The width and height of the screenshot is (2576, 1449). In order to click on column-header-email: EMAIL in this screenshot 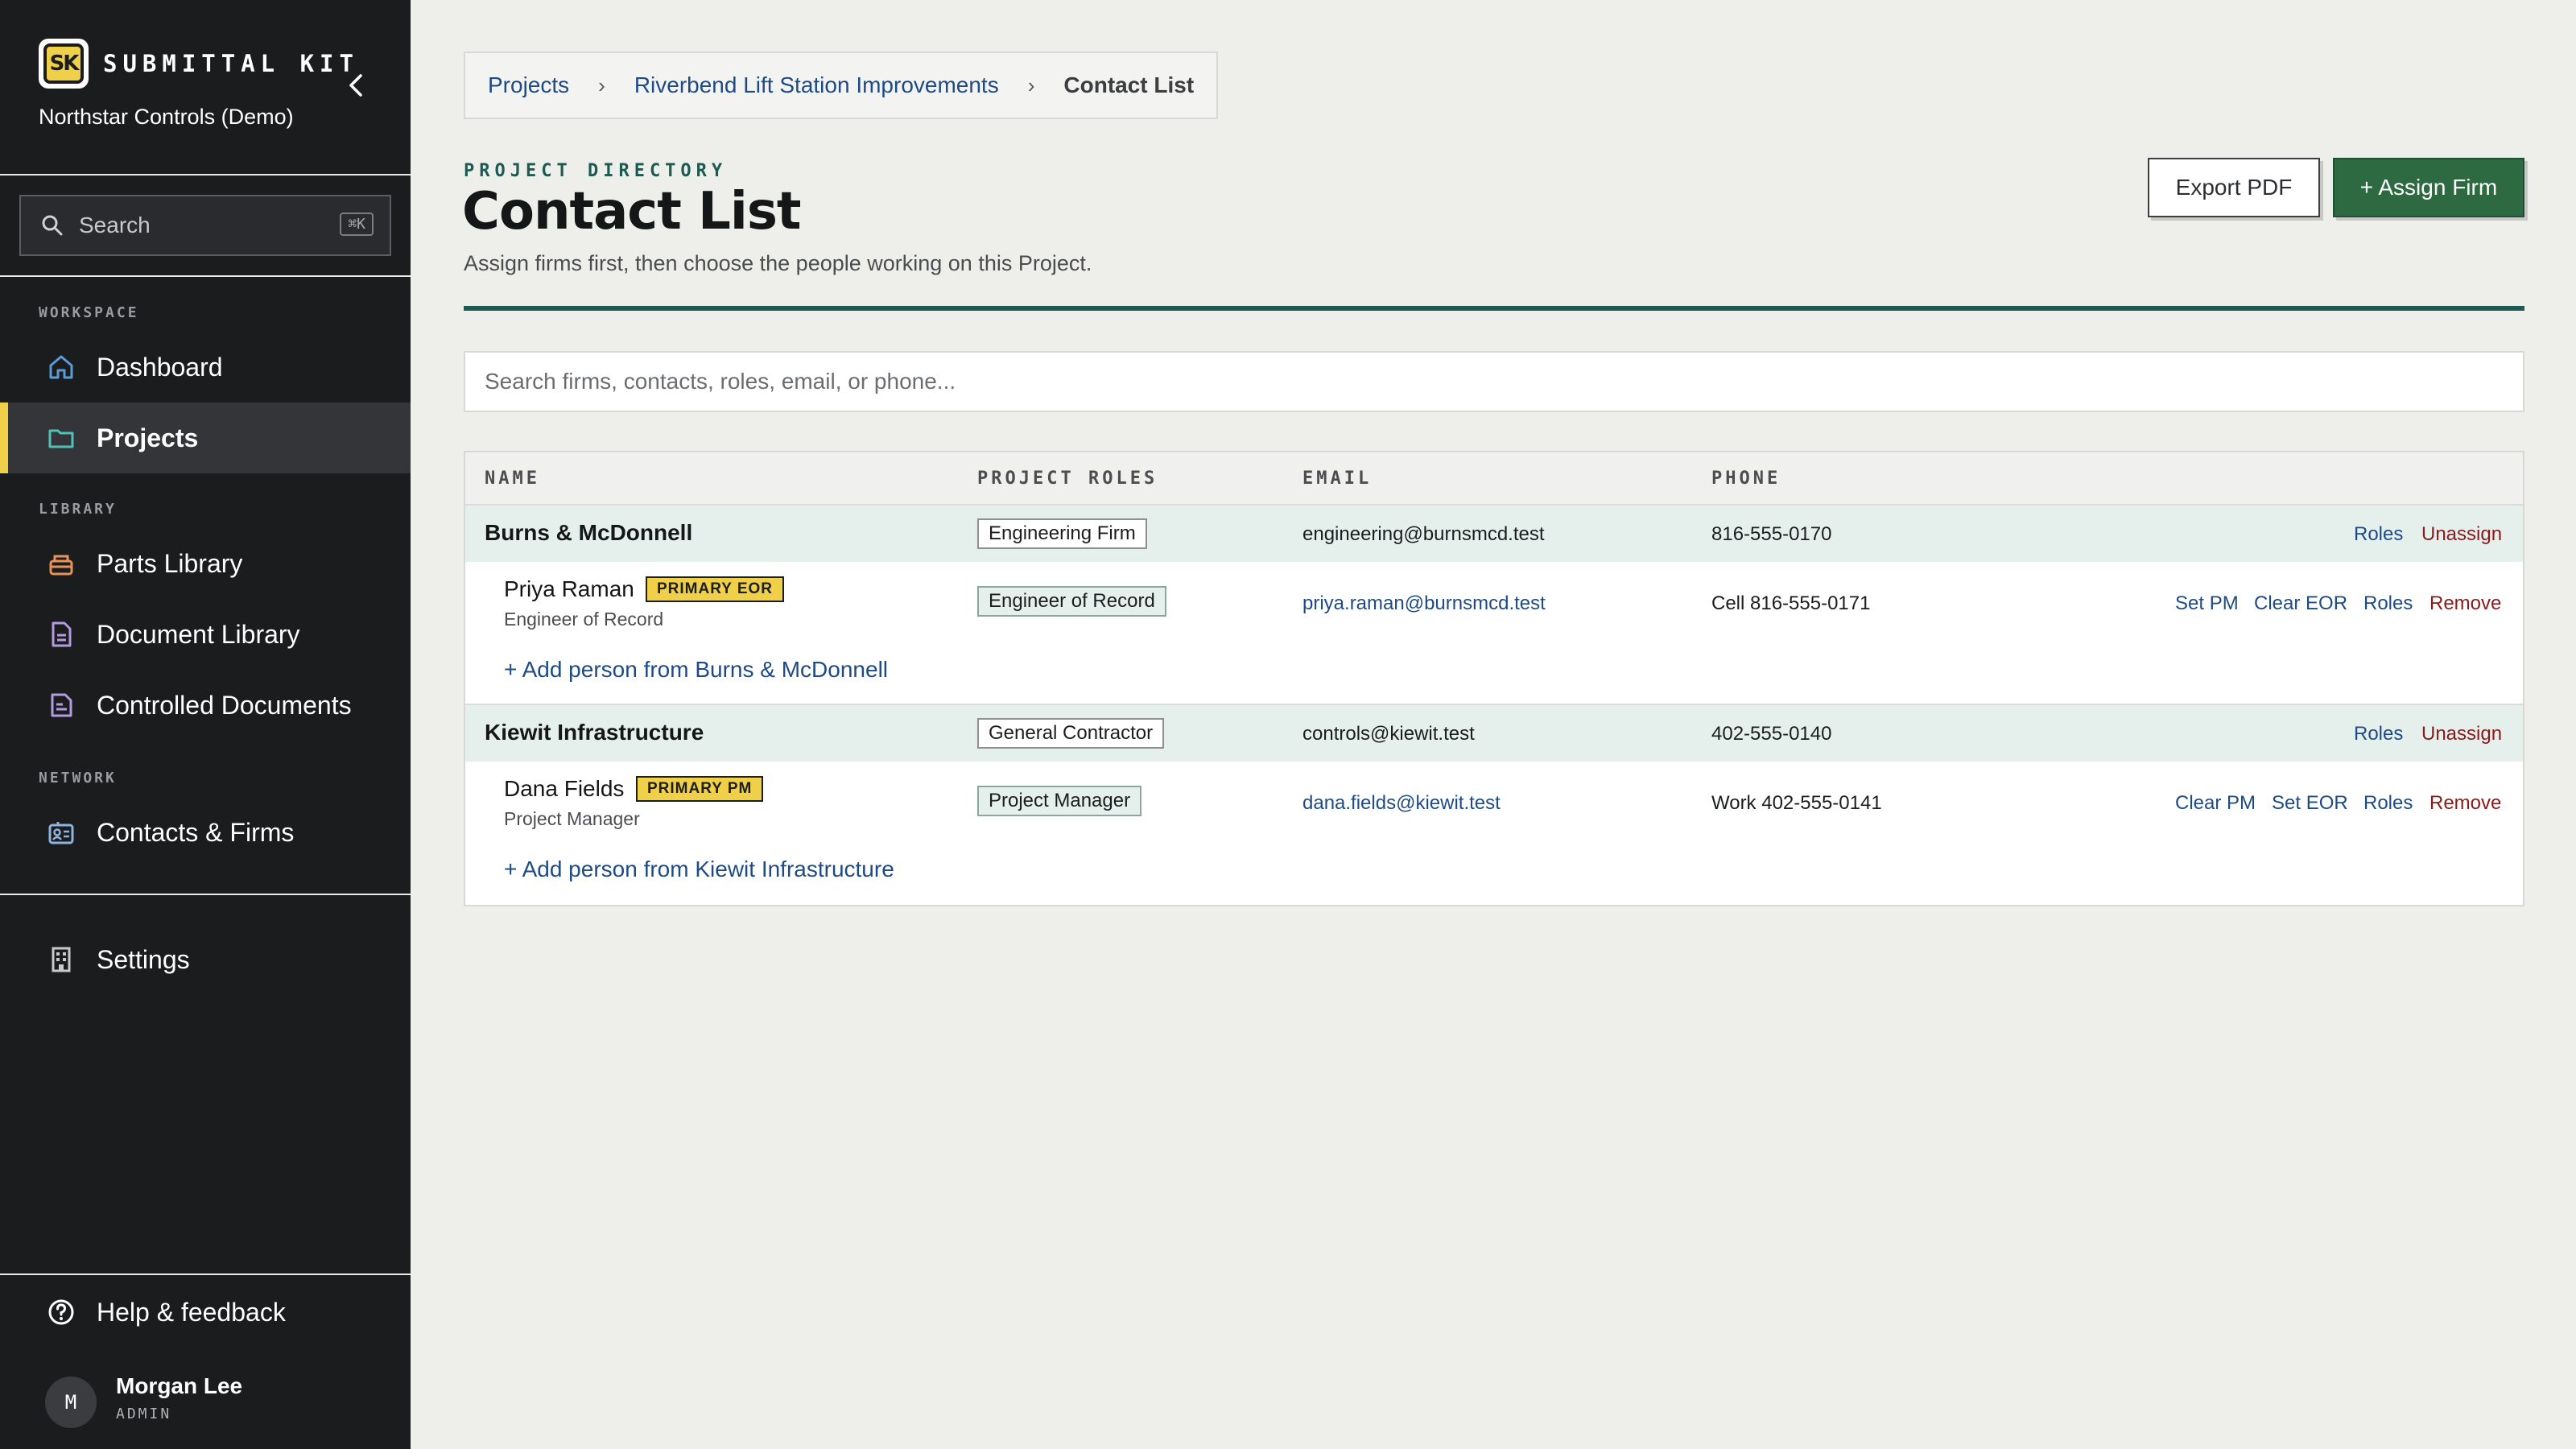, I will do `click(1337, 479)`.